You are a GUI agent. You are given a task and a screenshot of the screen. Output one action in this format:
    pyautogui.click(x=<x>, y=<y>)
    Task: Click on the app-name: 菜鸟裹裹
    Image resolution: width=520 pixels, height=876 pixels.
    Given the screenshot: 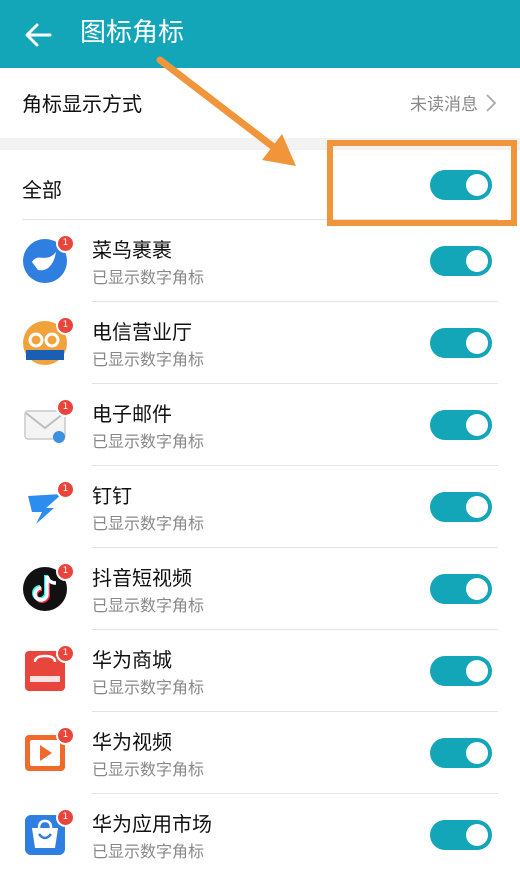 What is the action you would take?
    pyautogui.click(x=132, y=250)
    